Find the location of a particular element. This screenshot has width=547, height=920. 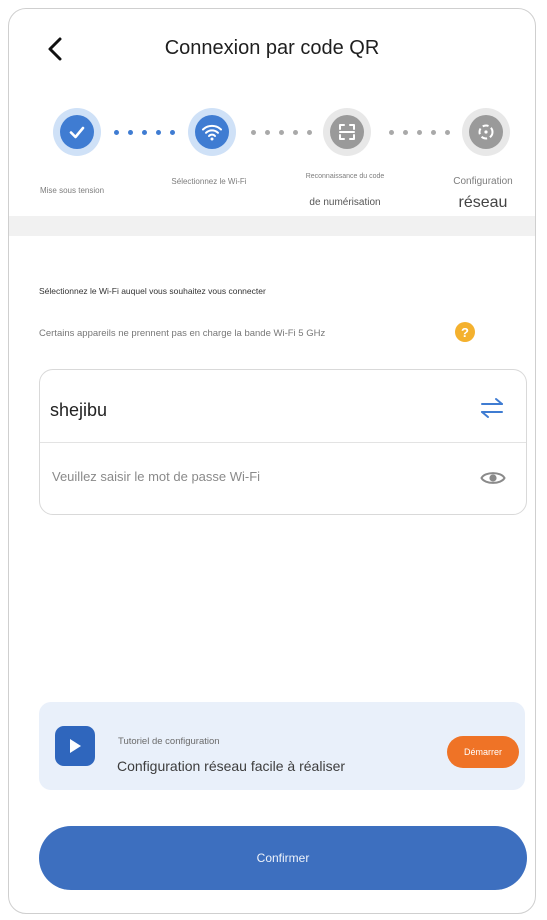

step-4-indicator is located at coordinates (486, 132).